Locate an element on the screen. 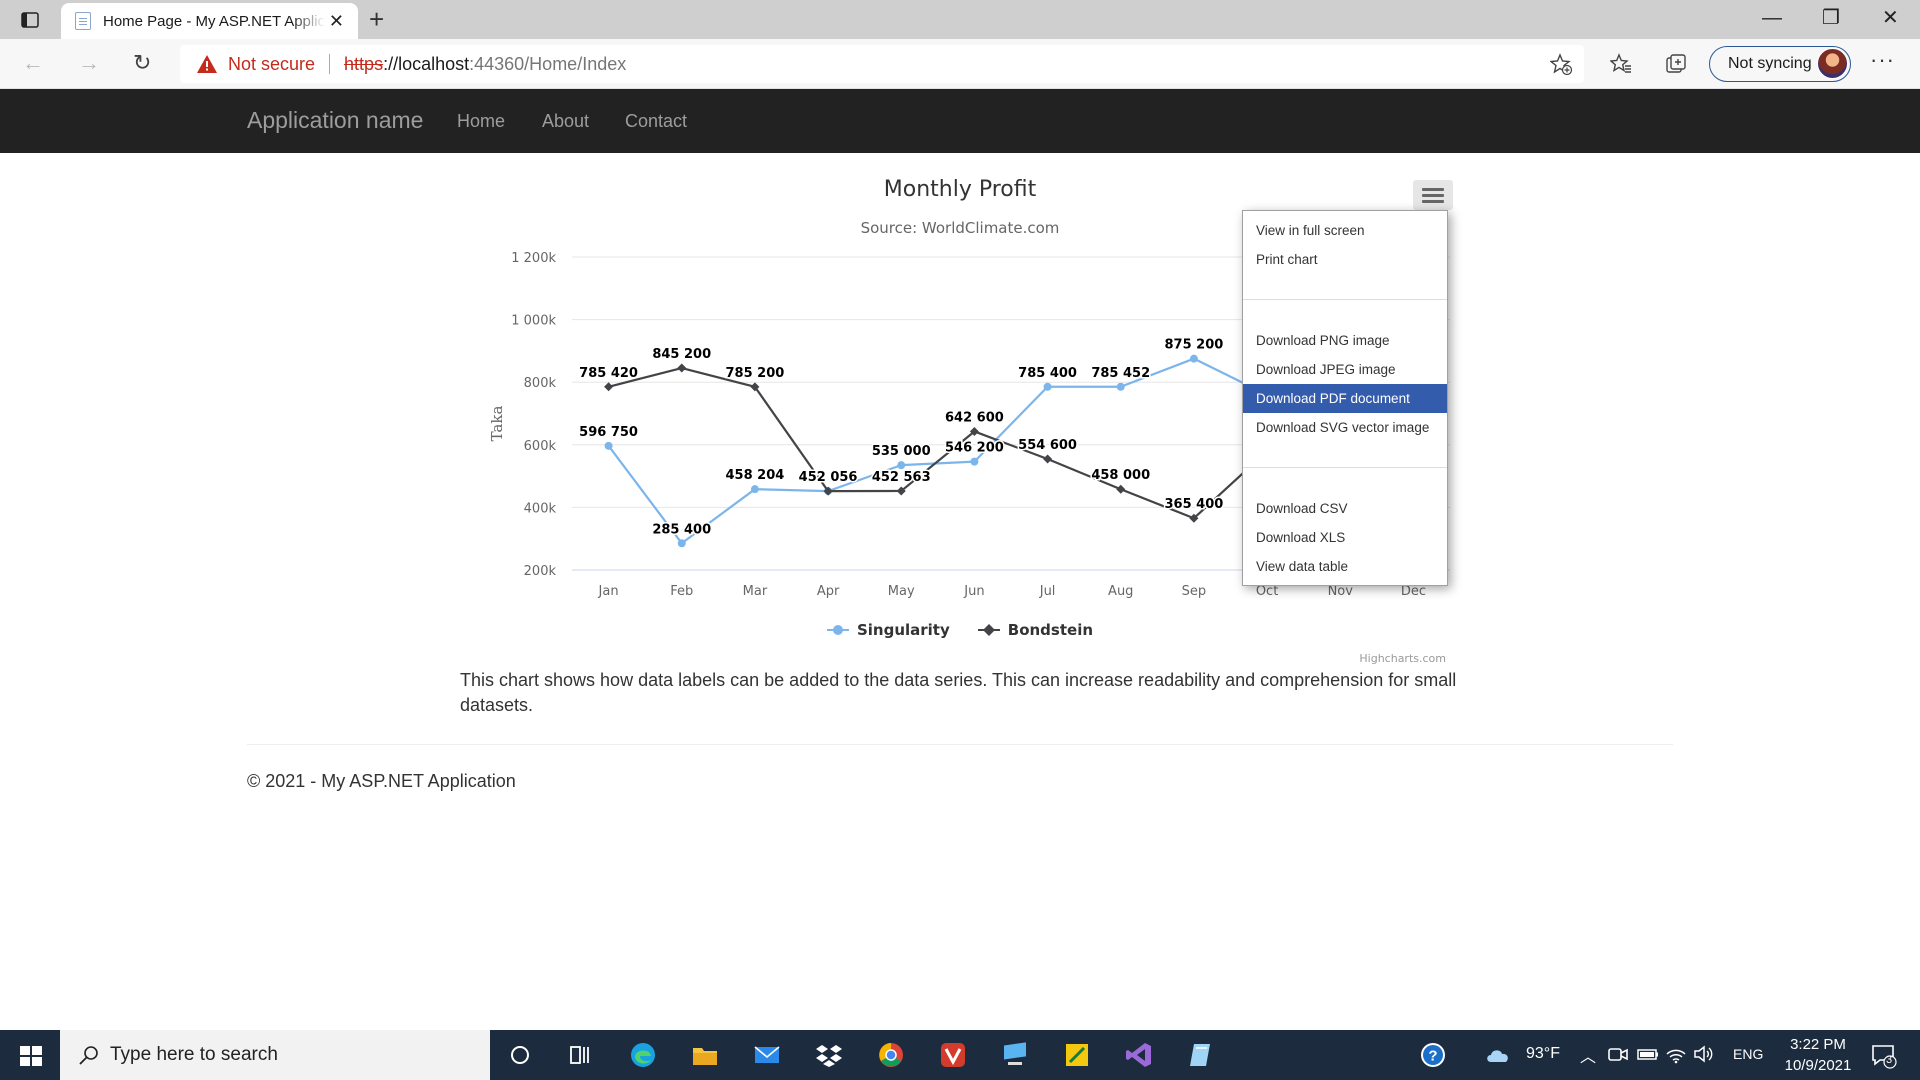 The height and width of the screenshot is (1080, 1920). profile-sync-button: Not syncing is located at coordinates (1780, 64).